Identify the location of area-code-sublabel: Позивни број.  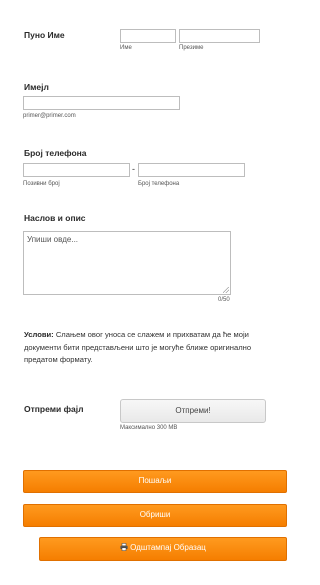
(41, 184).